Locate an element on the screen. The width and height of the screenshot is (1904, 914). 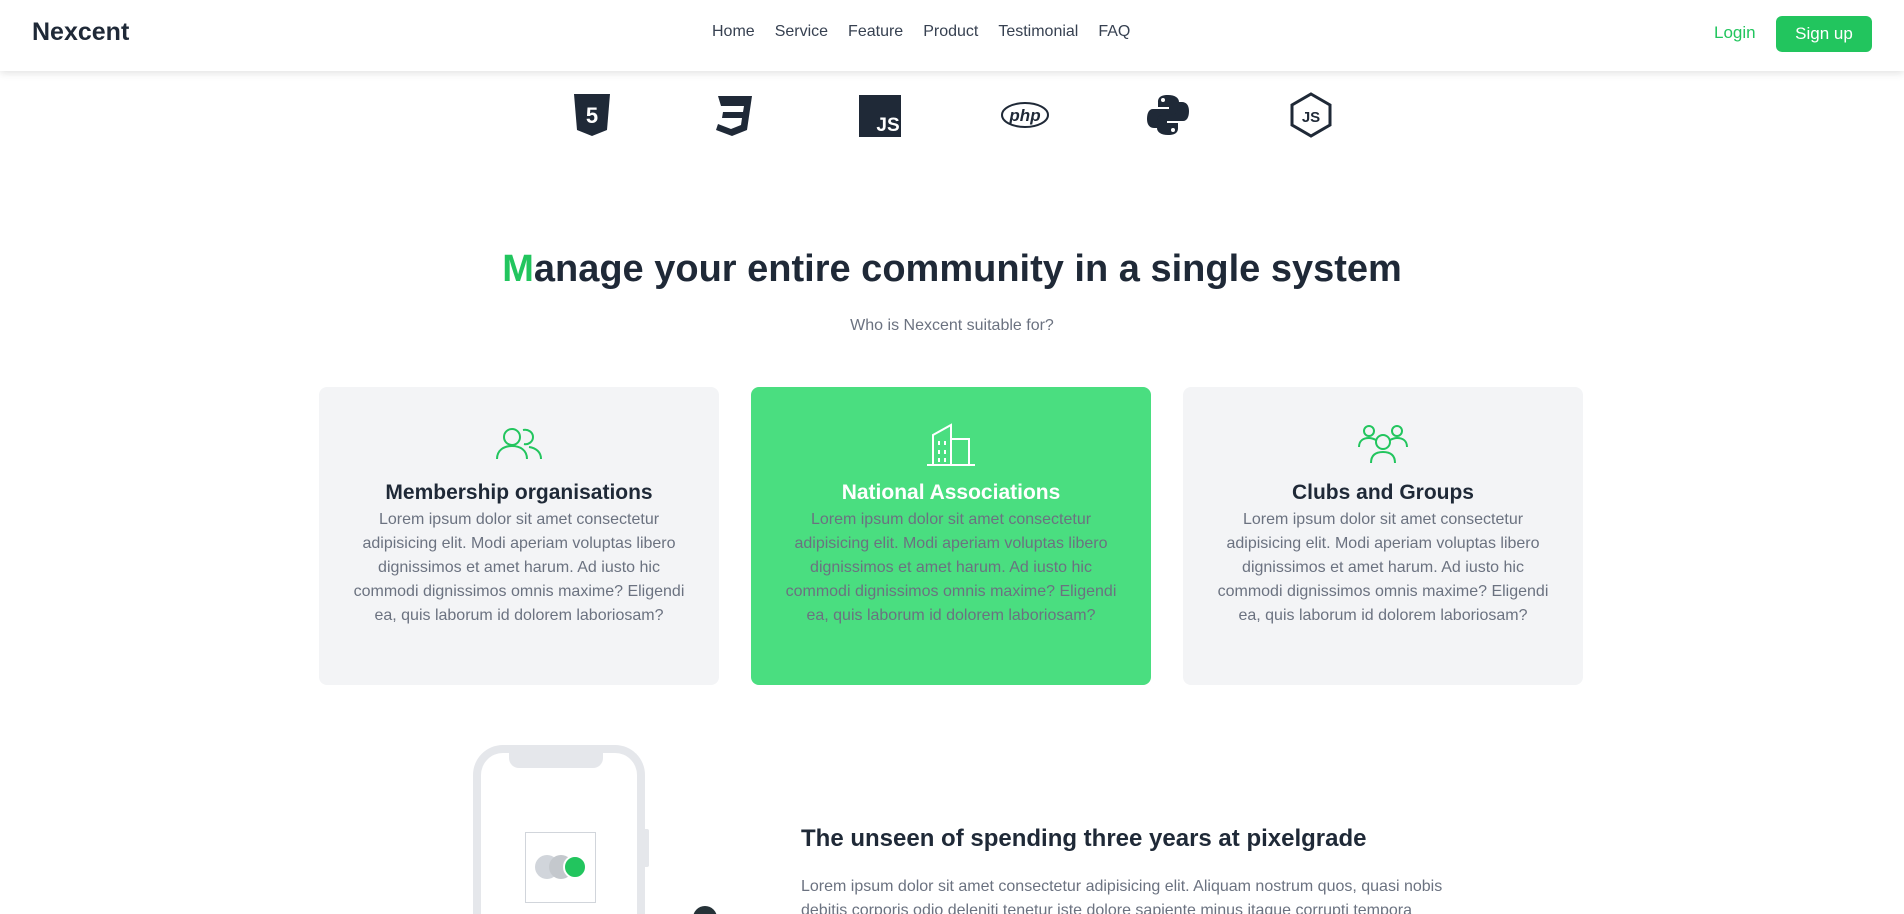
nav-feature: Feature is located at coordinates (875, 32).